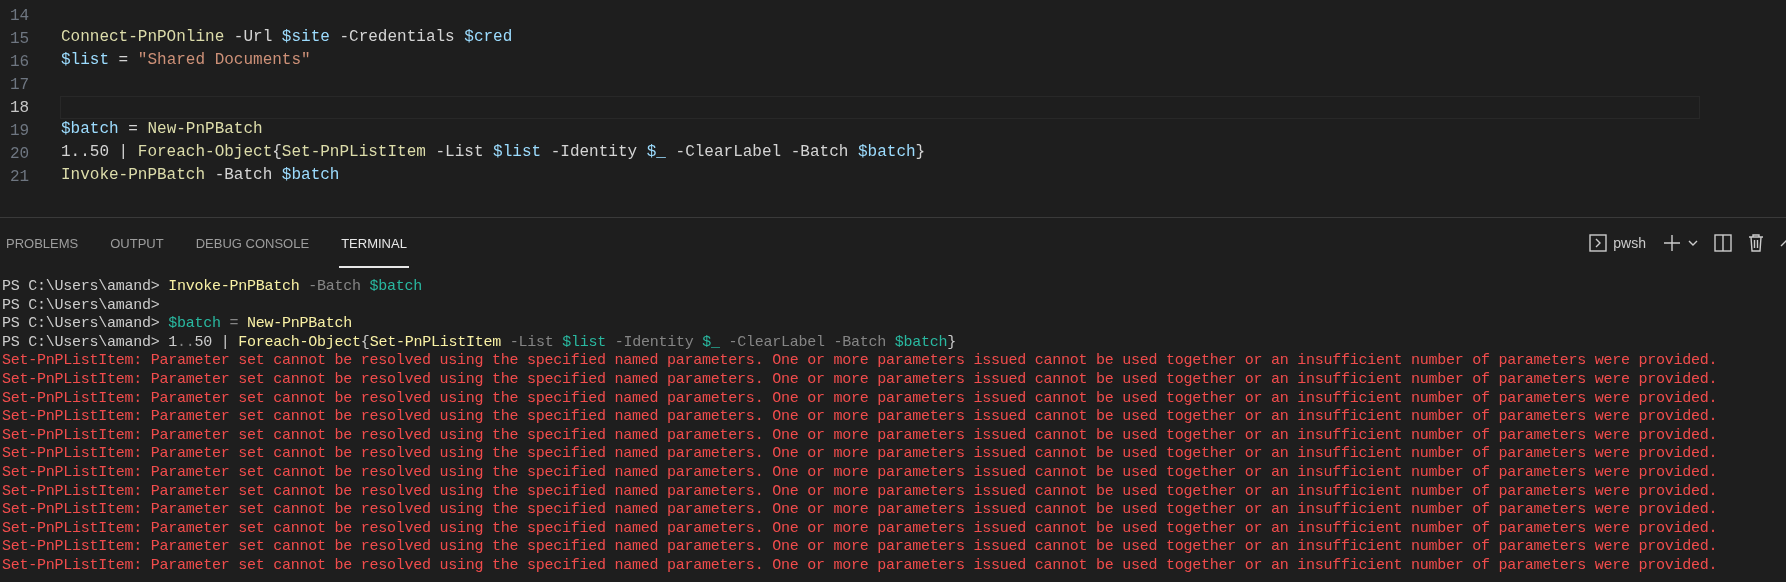  Describe the element at coordinates (20, 61) in the screenshot. I see `line-number: 16` at that location.